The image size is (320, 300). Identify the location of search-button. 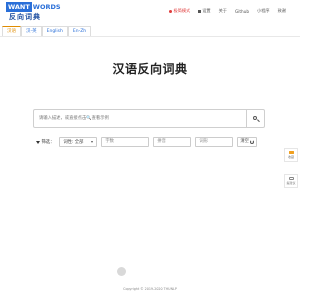
(255, 118).